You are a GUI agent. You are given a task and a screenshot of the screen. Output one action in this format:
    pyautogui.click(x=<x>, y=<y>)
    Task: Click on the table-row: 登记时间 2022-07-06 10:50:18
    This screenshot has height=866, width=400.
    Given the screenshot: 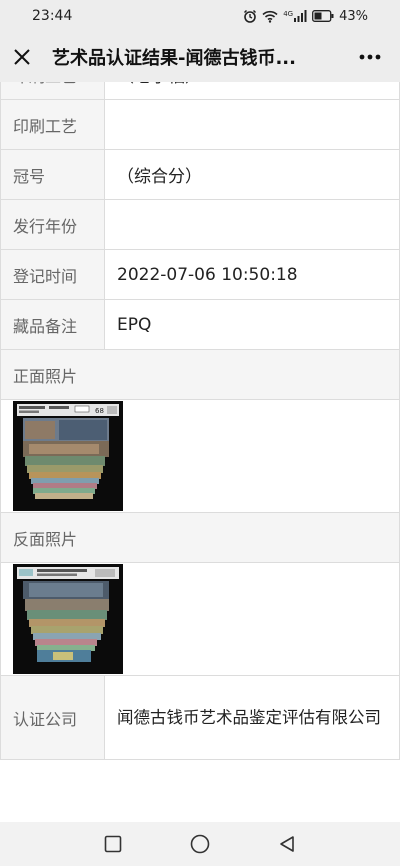 What is the action you would take?
    pyautogui.click(x=200, y=274)
    